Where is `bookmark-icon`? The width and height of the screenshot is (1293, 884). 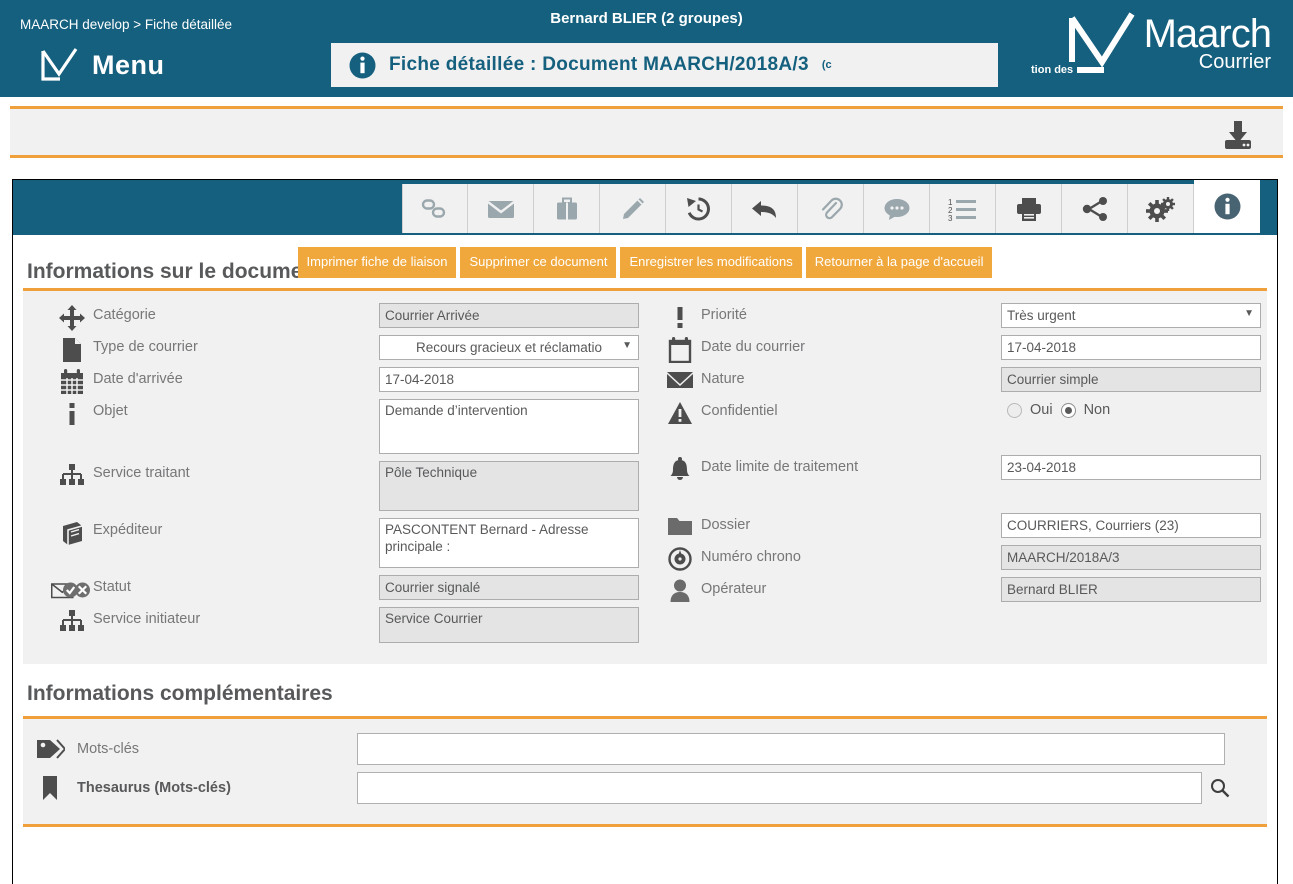
bookmark-icon is located at coordinates (50, 788).